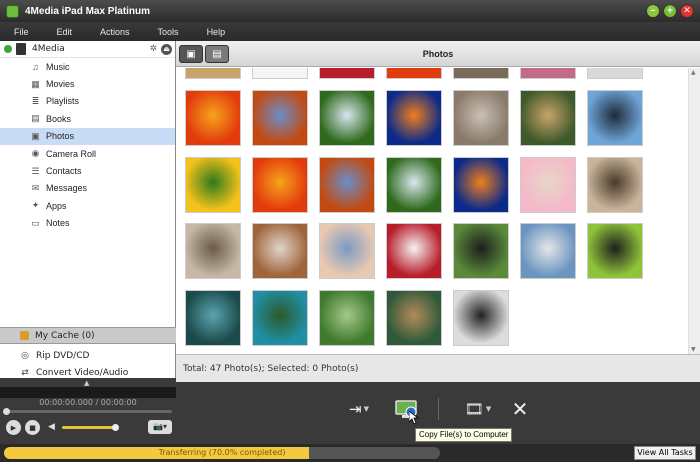  What do you see at coordinates (414, 418) in the screenshot?
I see `mouse-cursor-icon` at bounding box center [414, 418].